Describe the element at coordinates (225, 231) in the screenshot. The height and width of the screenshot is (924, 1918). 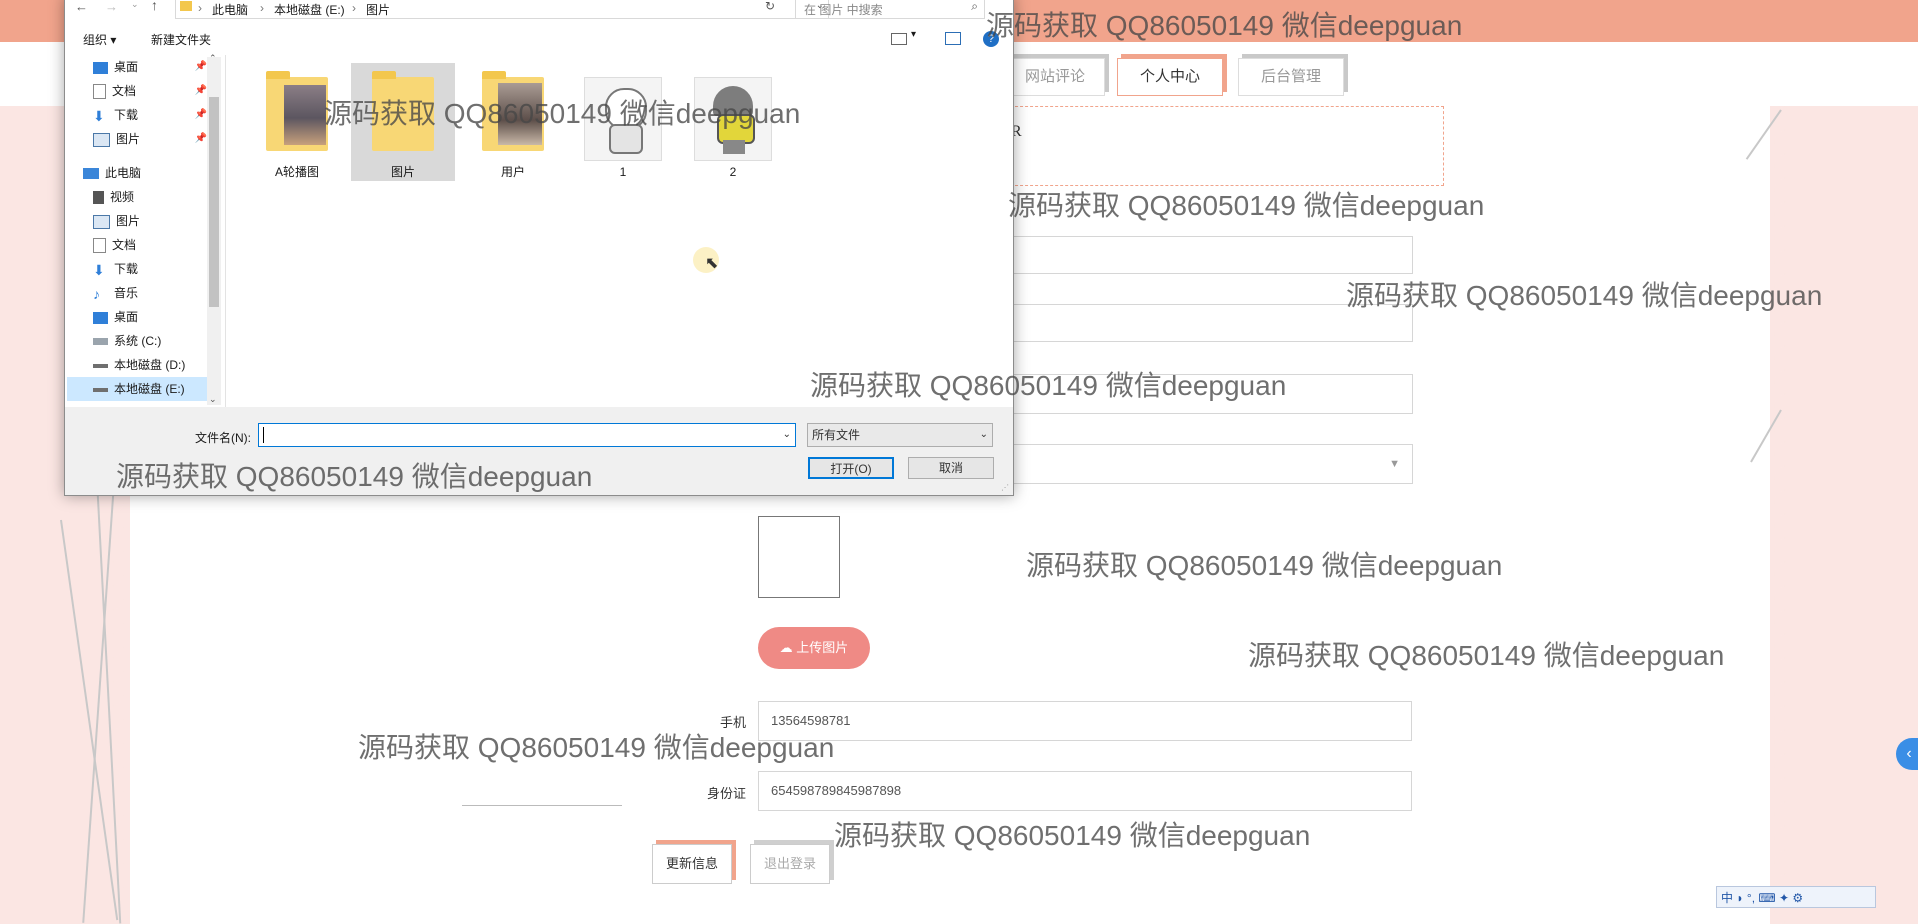
I see `pane-divider` at that location.